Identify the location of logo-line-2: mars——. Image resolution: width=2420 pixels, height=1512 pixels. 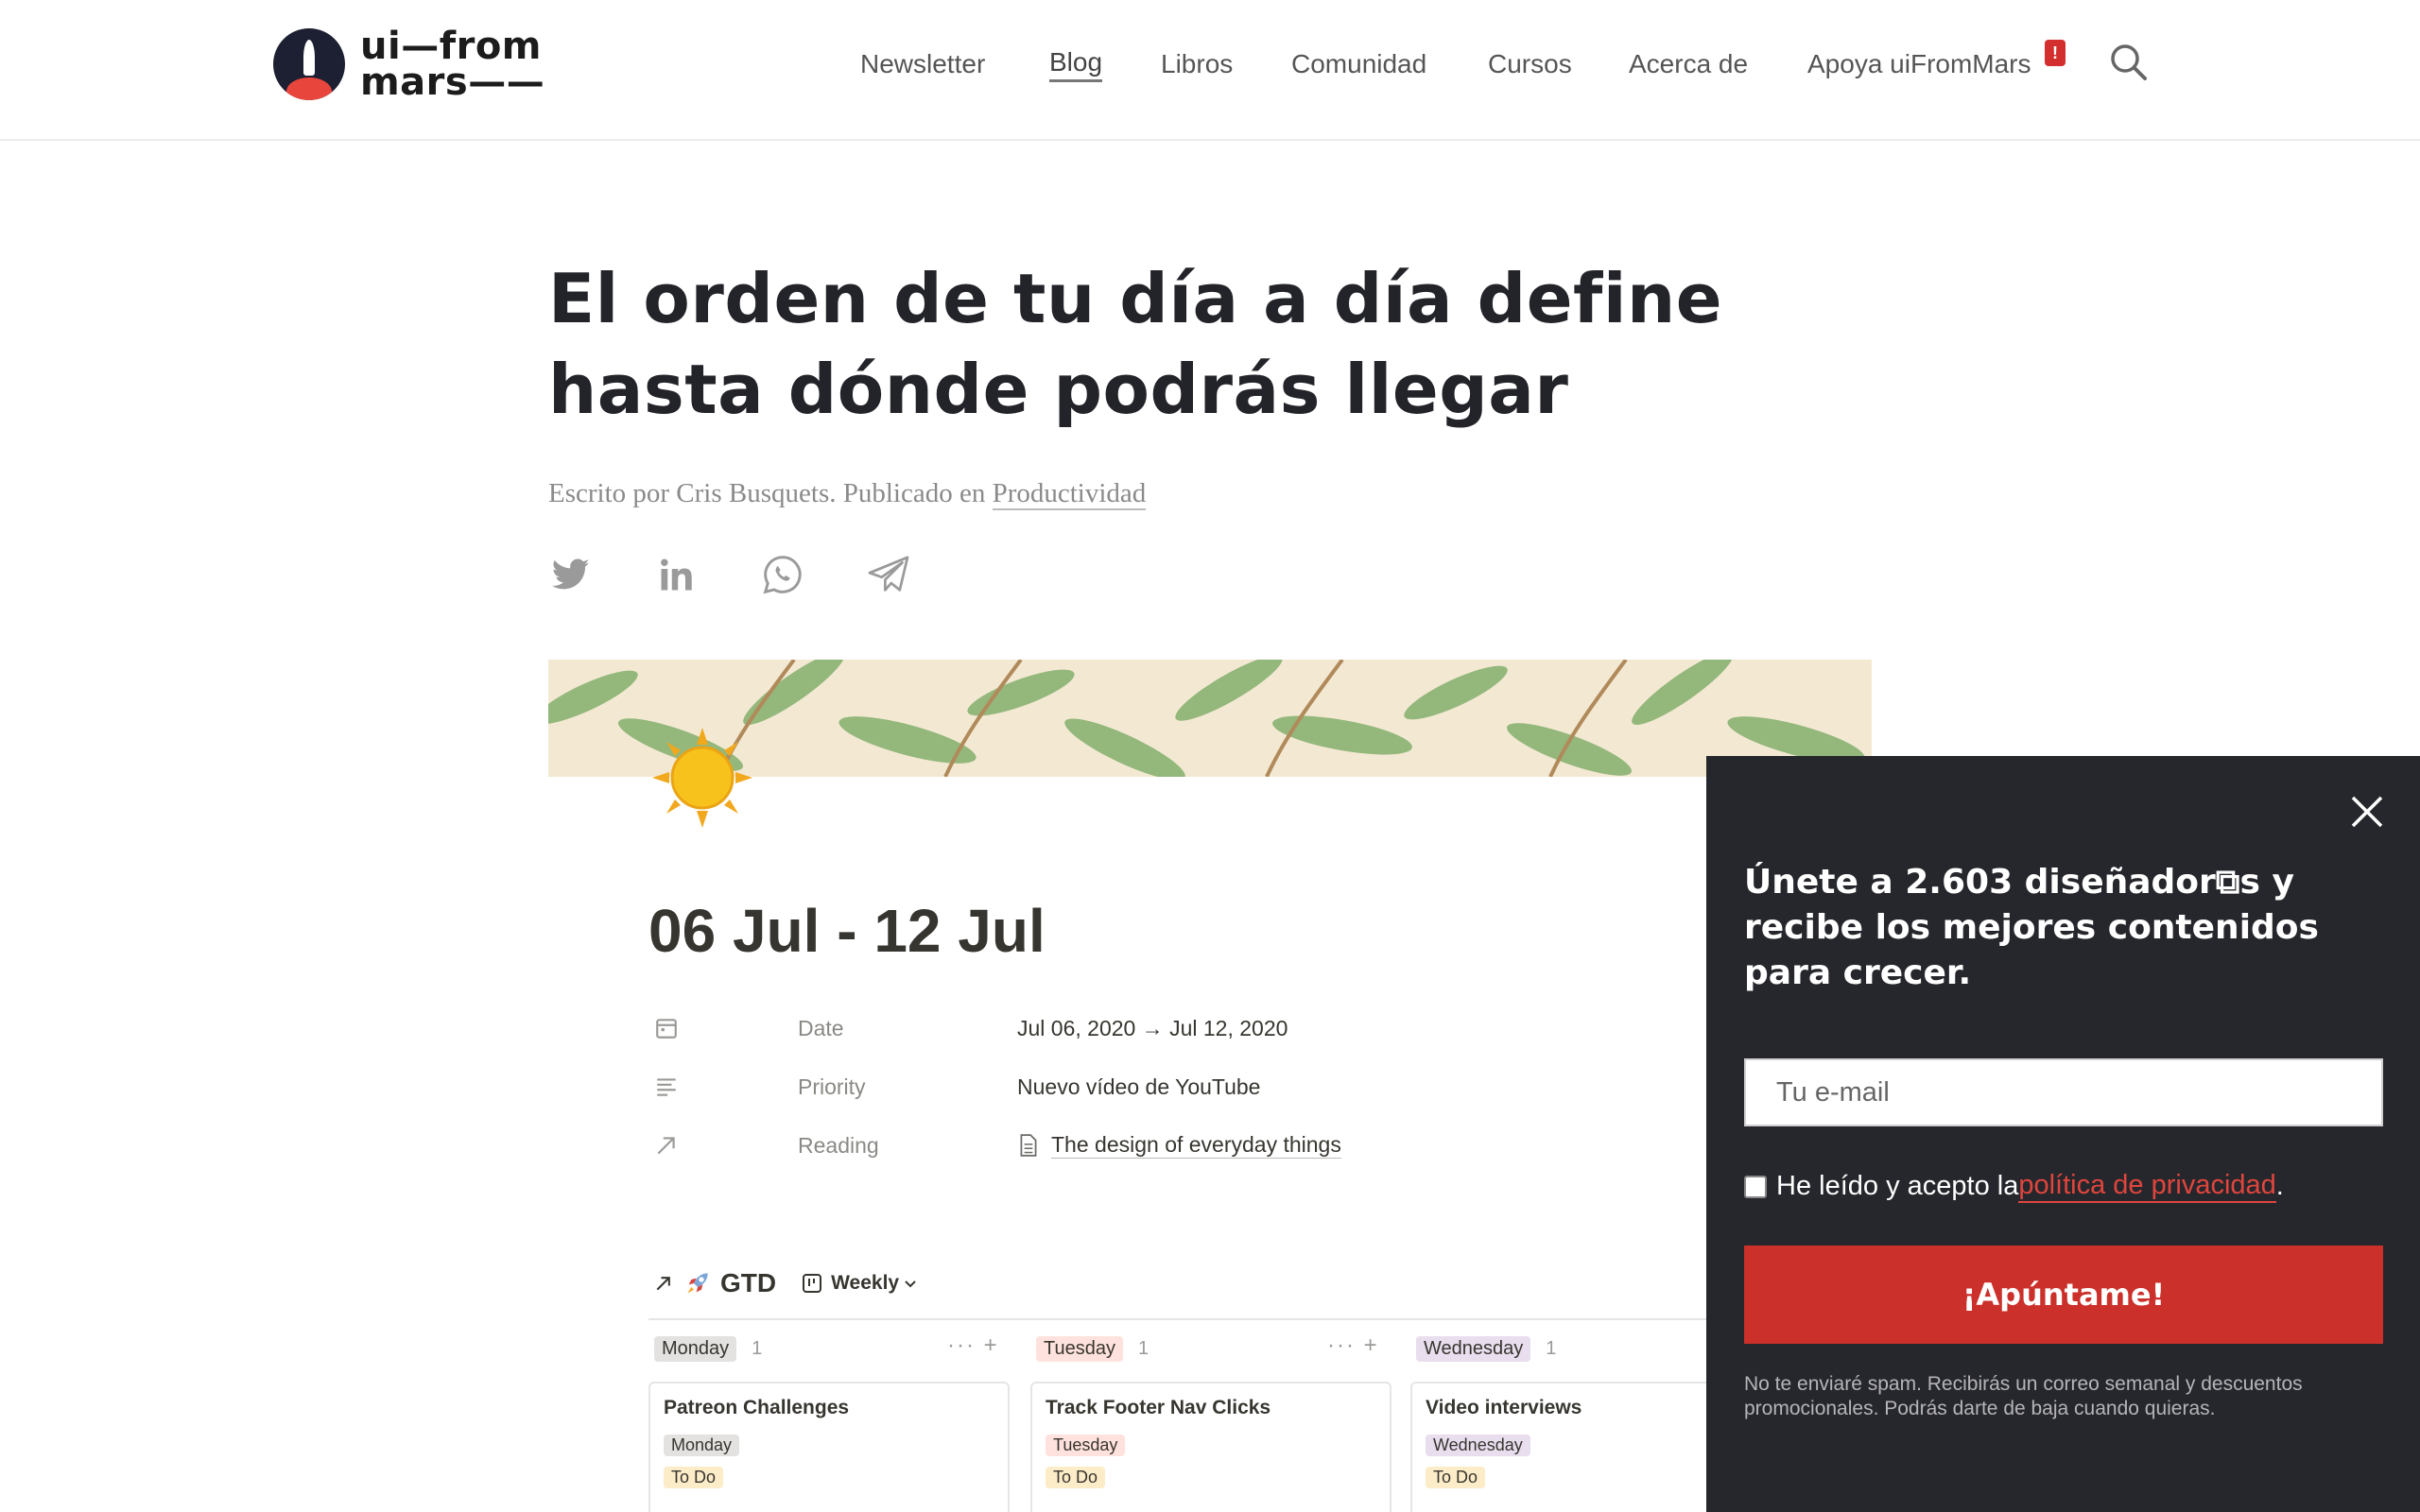
(453, 82).